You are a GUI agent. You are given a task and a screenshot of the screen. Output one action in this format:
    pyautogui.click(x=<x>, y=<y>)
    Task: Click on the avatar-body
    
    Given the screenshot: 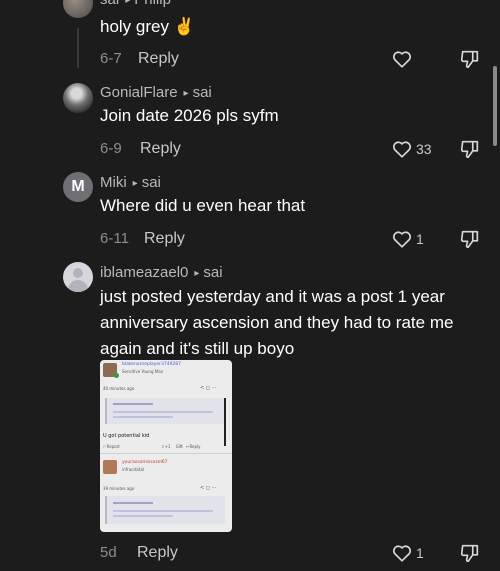 What is the action you would take?
    pyautogui.click(x=78, y=286)
    